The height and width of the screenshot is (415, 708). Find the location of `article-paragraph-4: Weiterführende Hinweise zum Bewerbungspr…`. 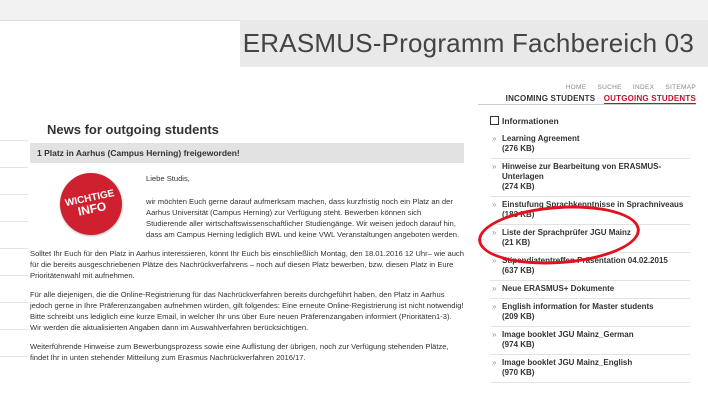

article-paragraph-4: Weiterführende Hinweise zum Bewerbungspr… is located at coordinates (239, 352).